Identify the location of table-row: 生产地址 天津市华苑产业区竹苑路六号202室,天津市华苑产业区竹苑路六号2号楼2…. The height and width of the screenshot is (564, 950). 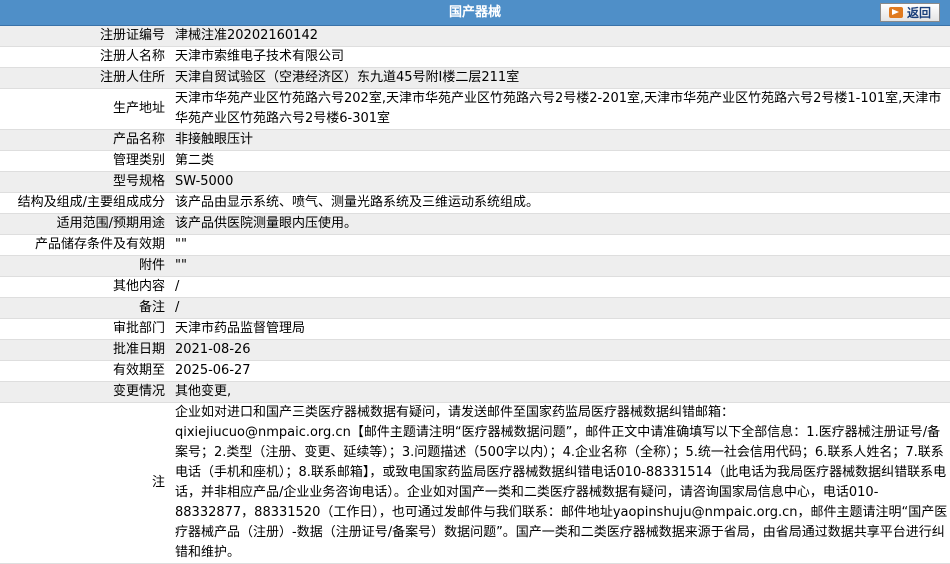
(475, 109).